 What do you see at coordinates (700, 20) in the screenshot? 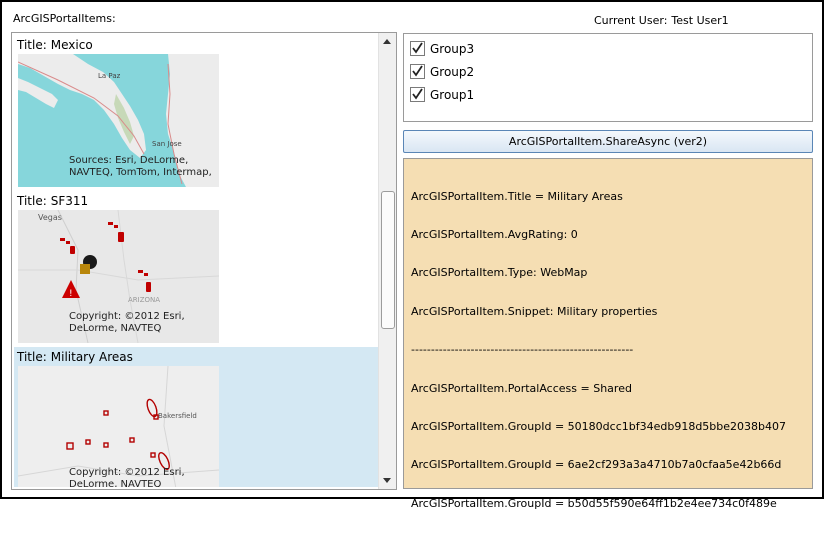
I see `current-user-name: Test User1` at bounding box center [700, 20].